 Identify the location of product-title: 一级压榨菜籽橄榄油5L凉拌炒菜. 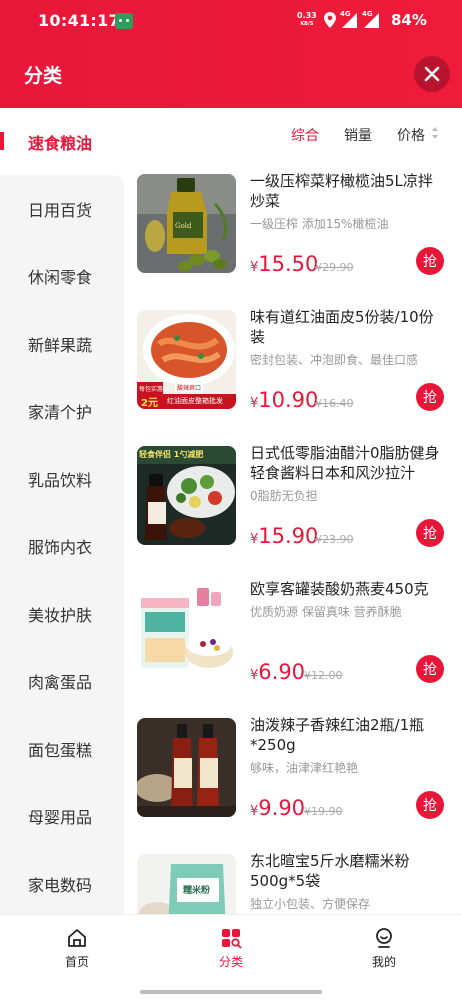
(341, 191).